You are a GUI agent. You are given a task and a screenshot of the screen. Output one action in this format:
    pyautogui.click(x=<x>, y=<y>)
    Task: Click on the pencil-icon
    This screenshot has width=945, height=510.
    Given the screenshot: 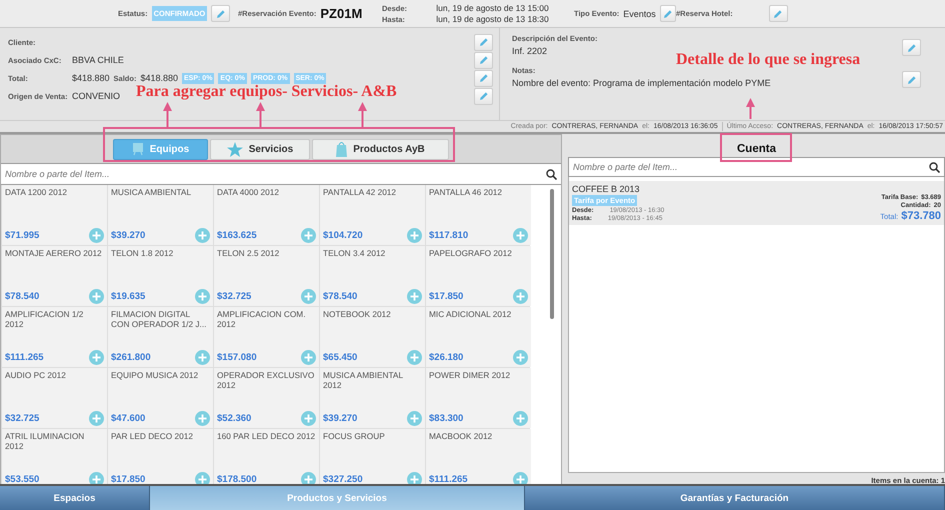 What is the action you would take?
    pyautogui.click(x=911, y=79)
    